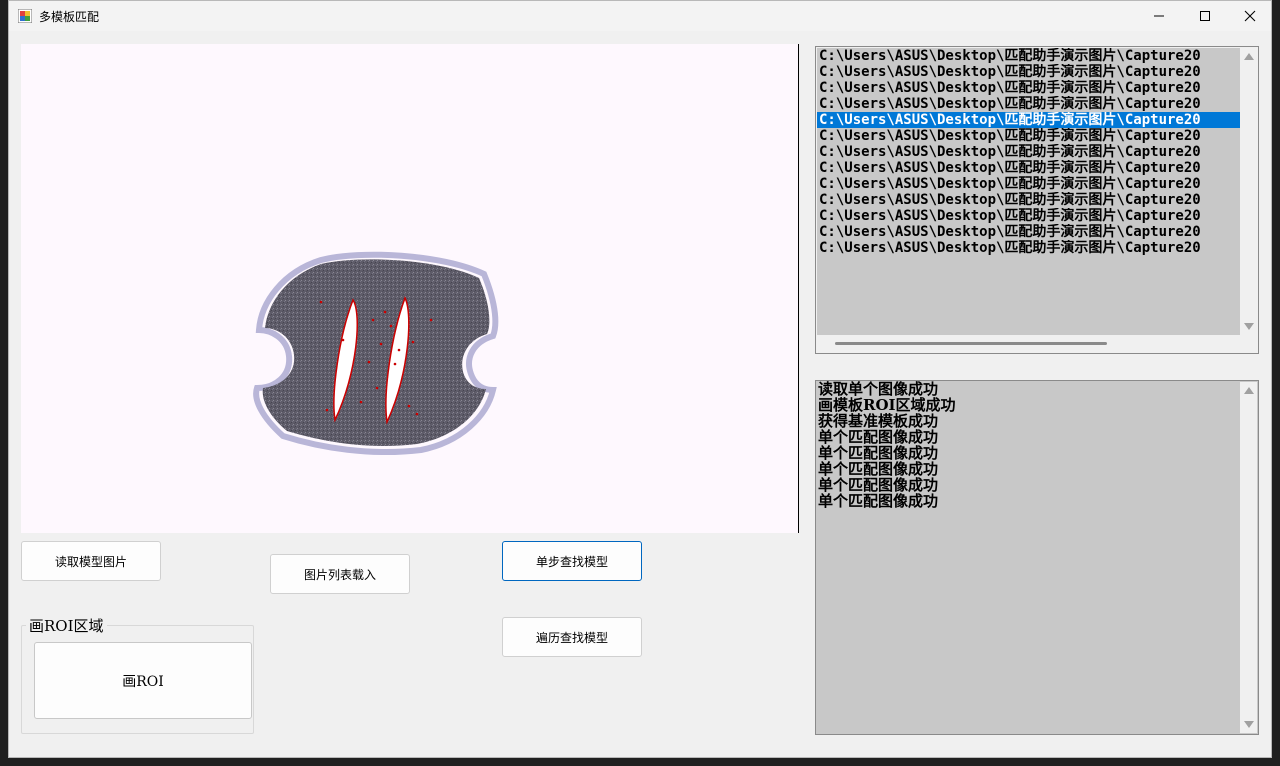 The width and height of the screenshot is (1280, 766). I want to click on minimize-button, so click(1159, 16).